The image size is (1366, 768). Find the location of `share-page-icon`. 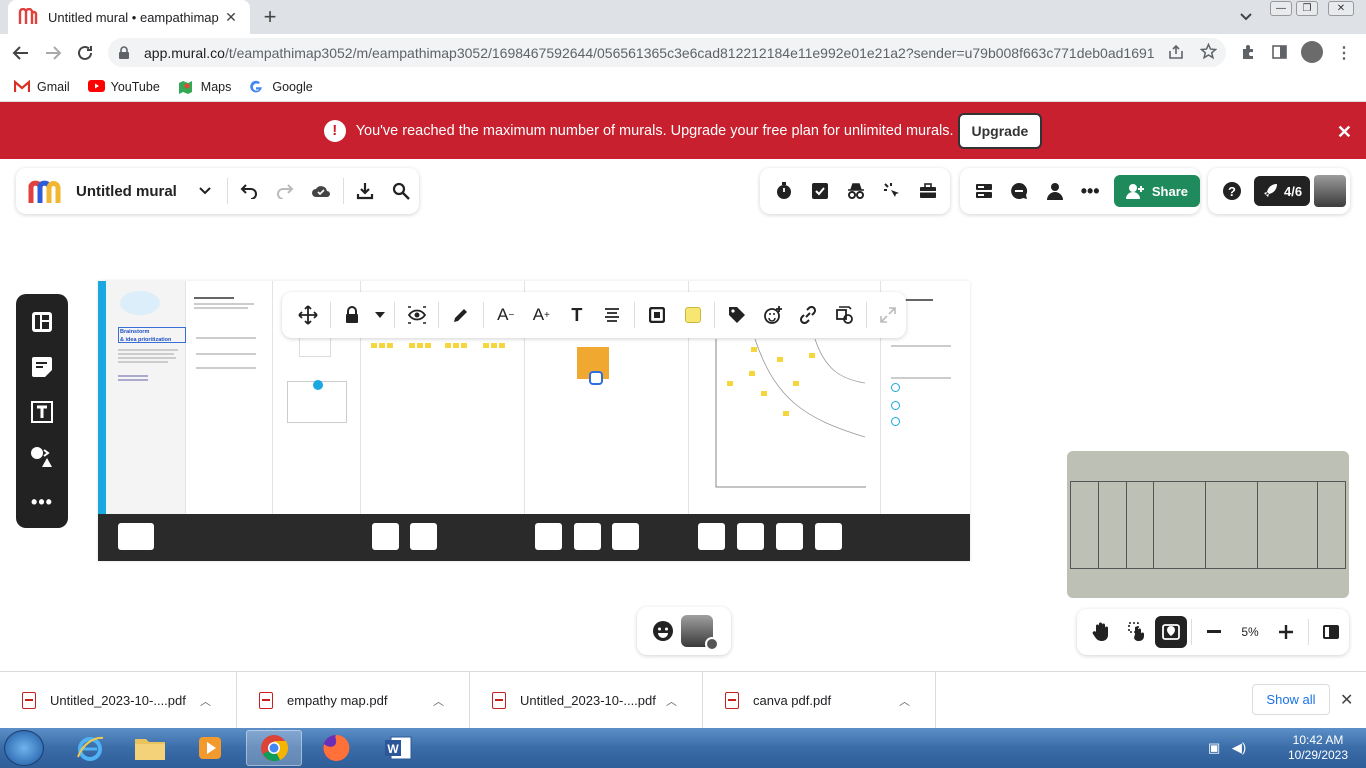

share-page-icon is located at coordinates (1176, 52).